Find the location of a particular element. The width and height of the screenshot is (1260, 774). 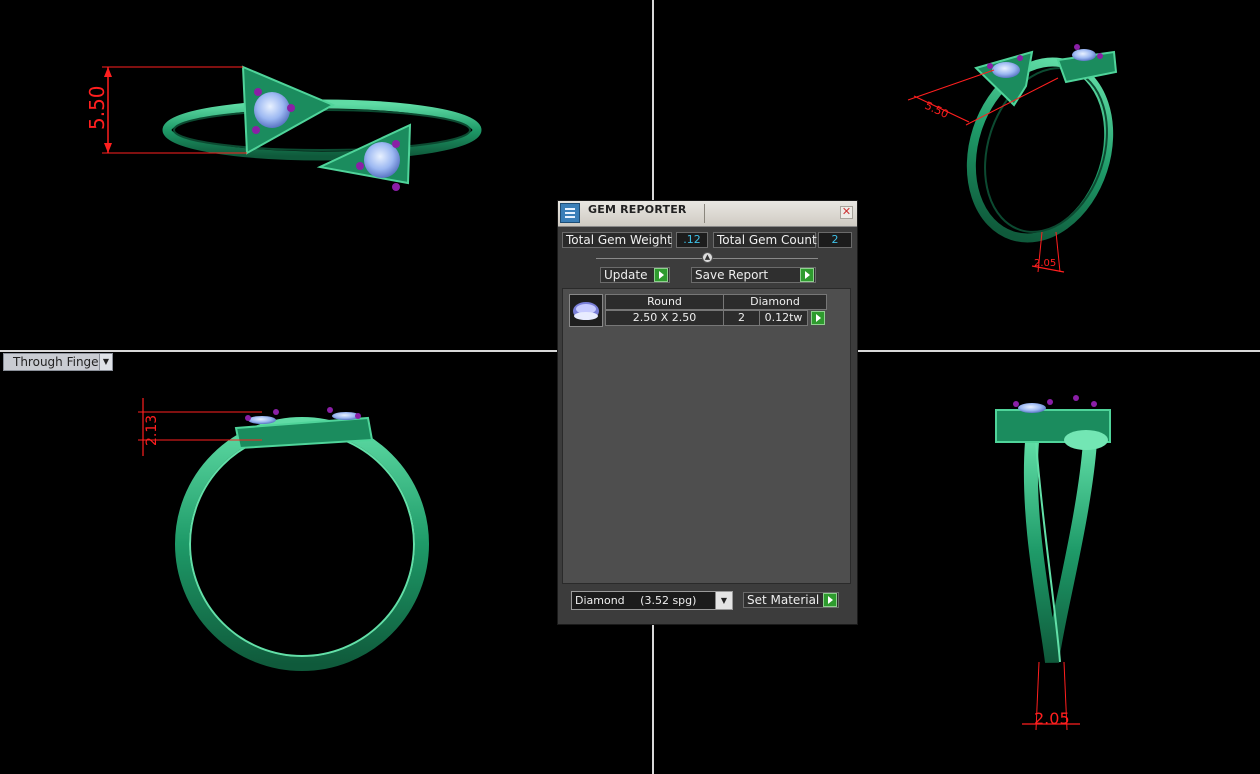

close-icon: ✕ is located at coordinates (846, 212).